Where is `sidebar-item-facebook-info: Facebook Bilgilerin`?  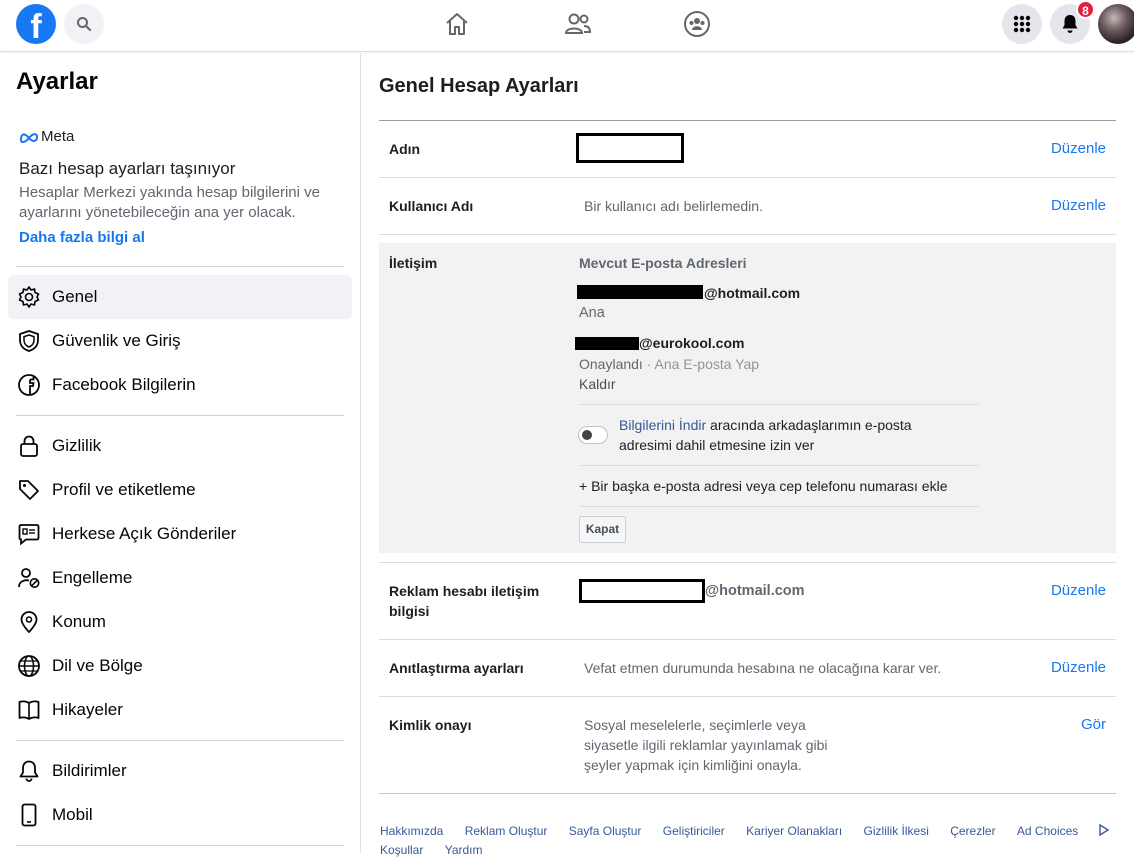
sidebar-item-facebook-info: Facebook Bilgilerin is located at coordinates (180, 385).